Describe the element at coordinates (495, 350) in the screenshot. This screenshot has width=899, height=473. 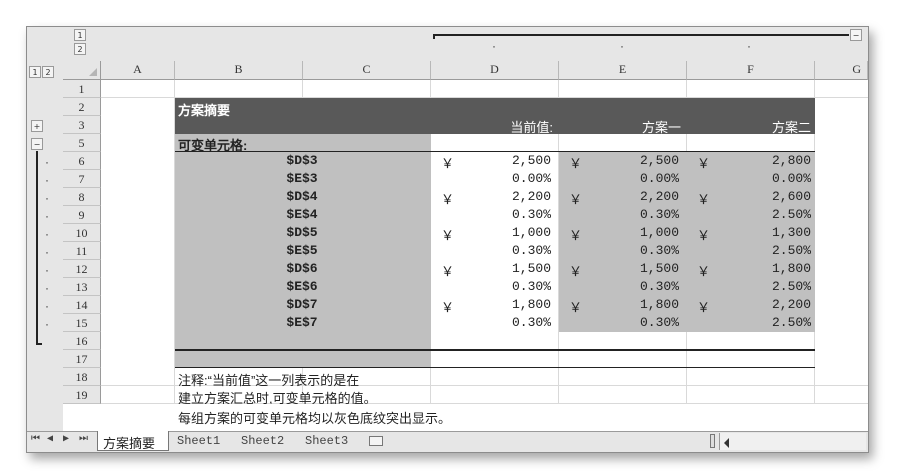
I see `table-bottom-border` at that location.